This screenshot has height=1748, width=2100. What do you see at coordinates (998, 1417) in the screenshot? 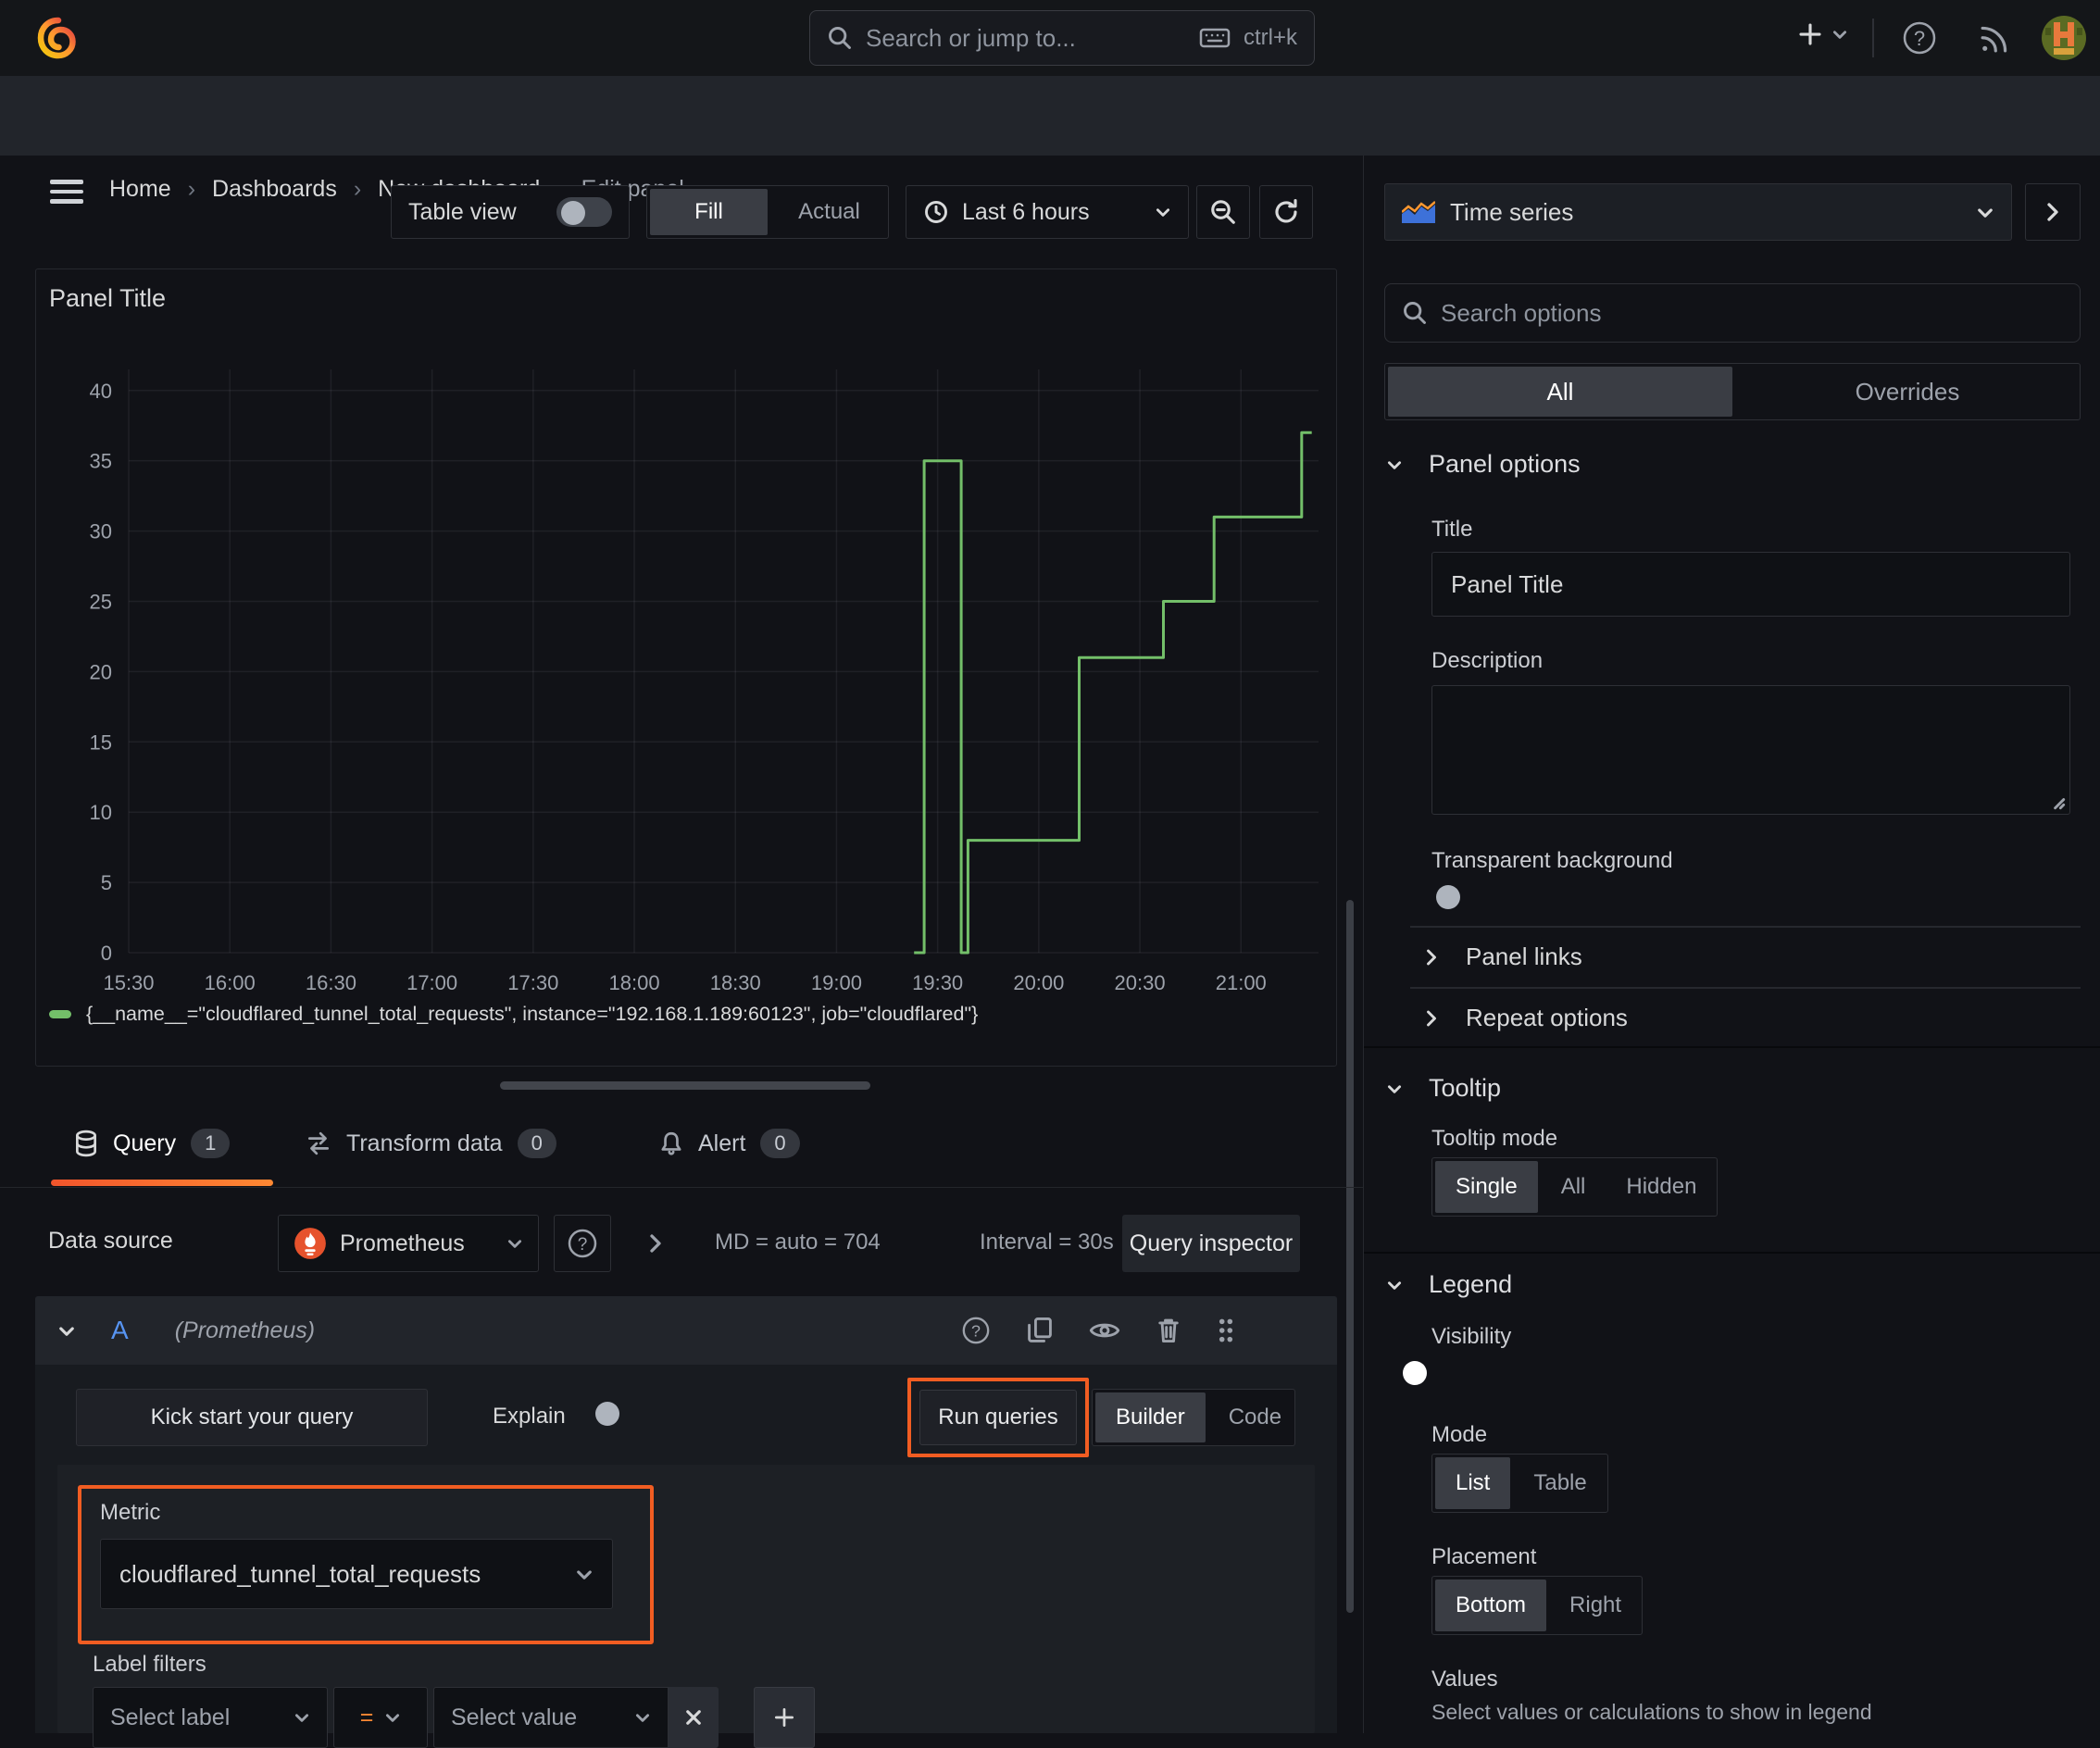
I see `run-queries-button: Run queries` at bounding box center [998, 1417].